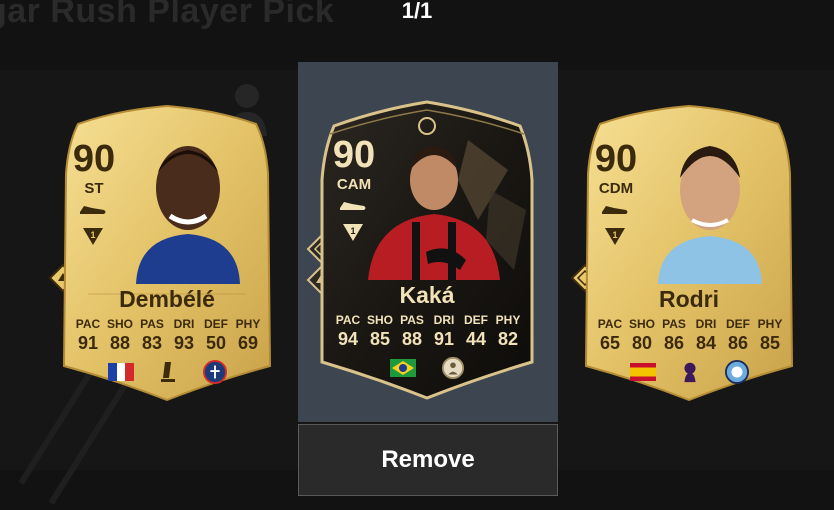  I want to click on stat-value-phy: 69, so click(248, 343).